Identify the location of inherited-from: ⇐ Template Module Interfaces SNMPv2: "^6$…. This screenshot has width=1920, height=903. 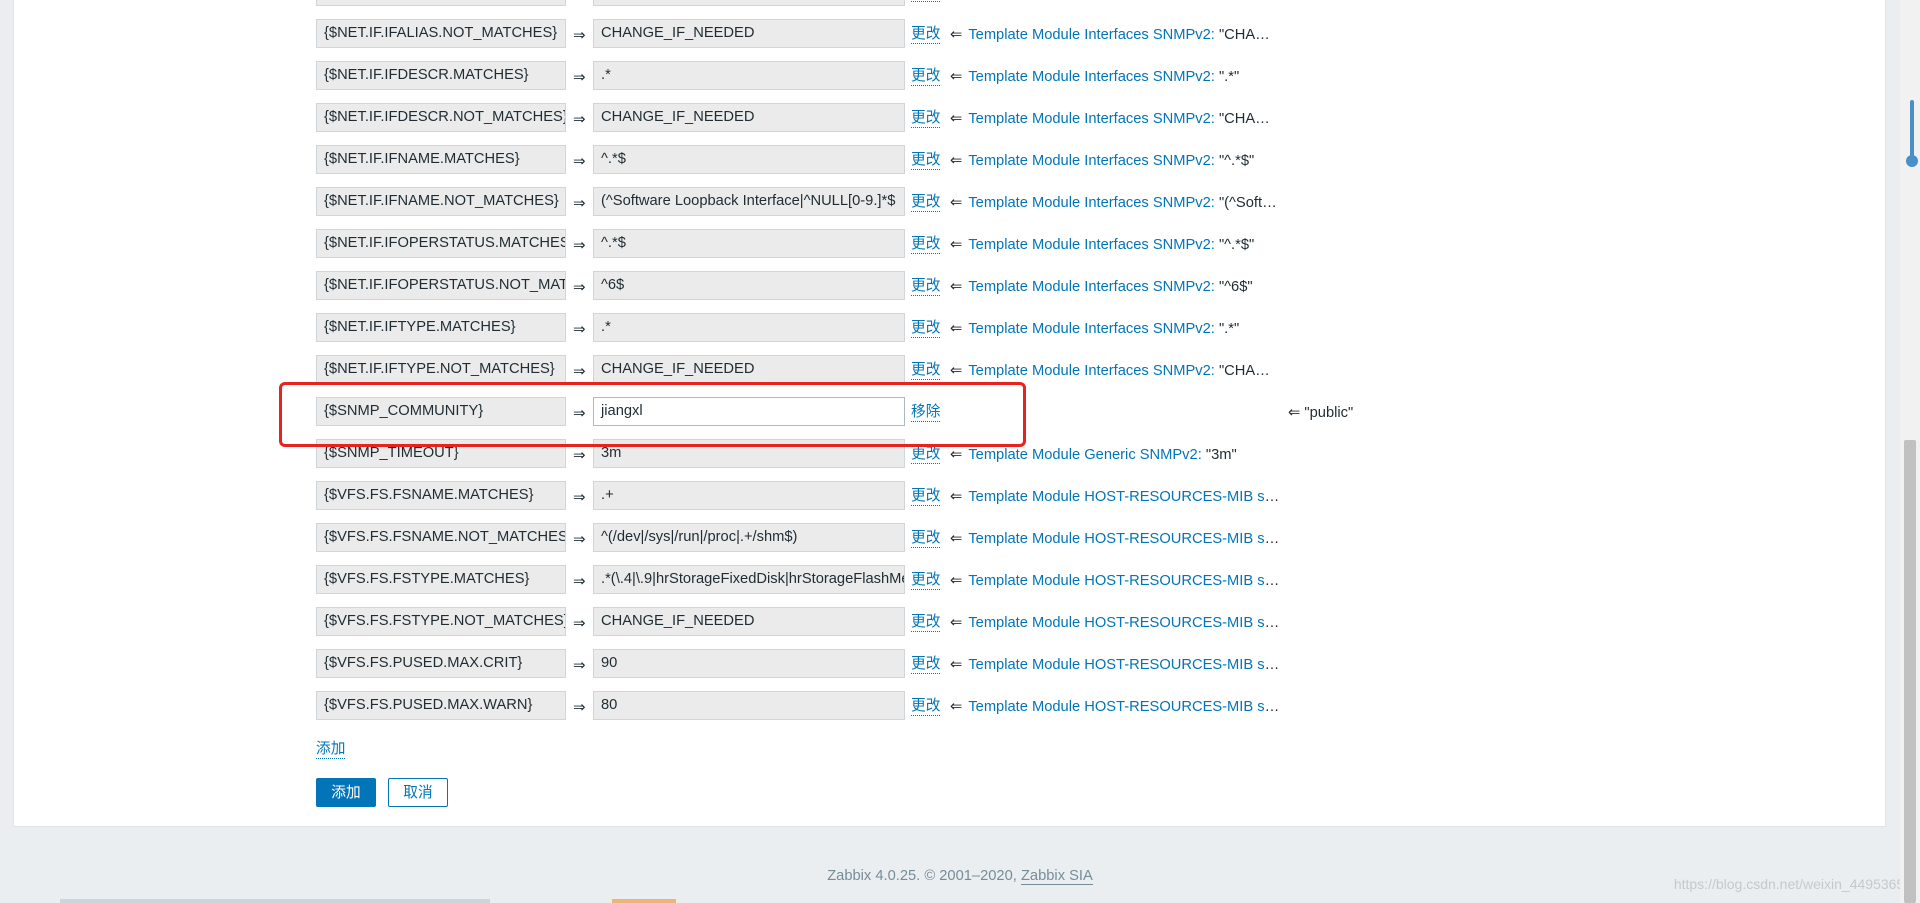
(1115, 286).